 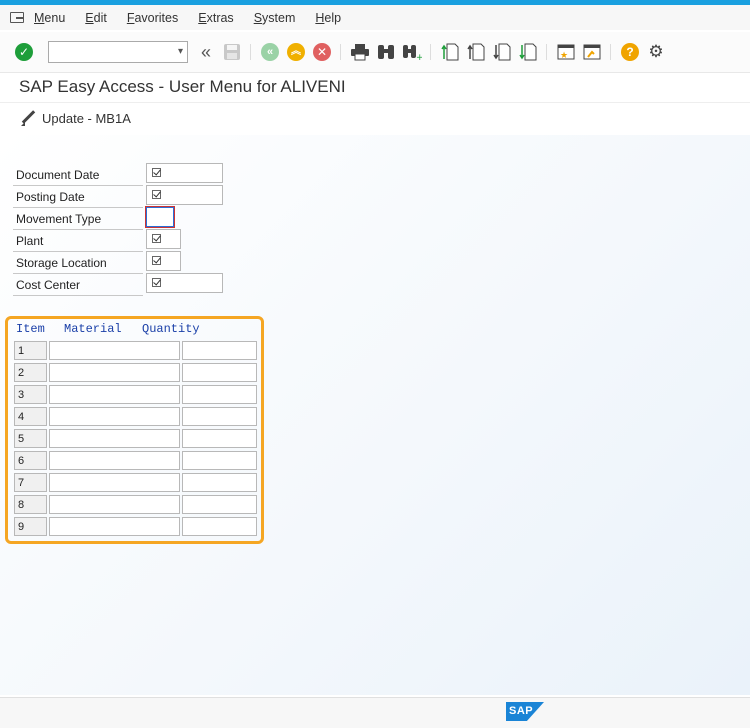 What do you see at coordinates (375, 87) in the screenshot?
I see `title-bar: SAP Easy Access - User Menu for ALIVENI` at bounding box center [375, 87].